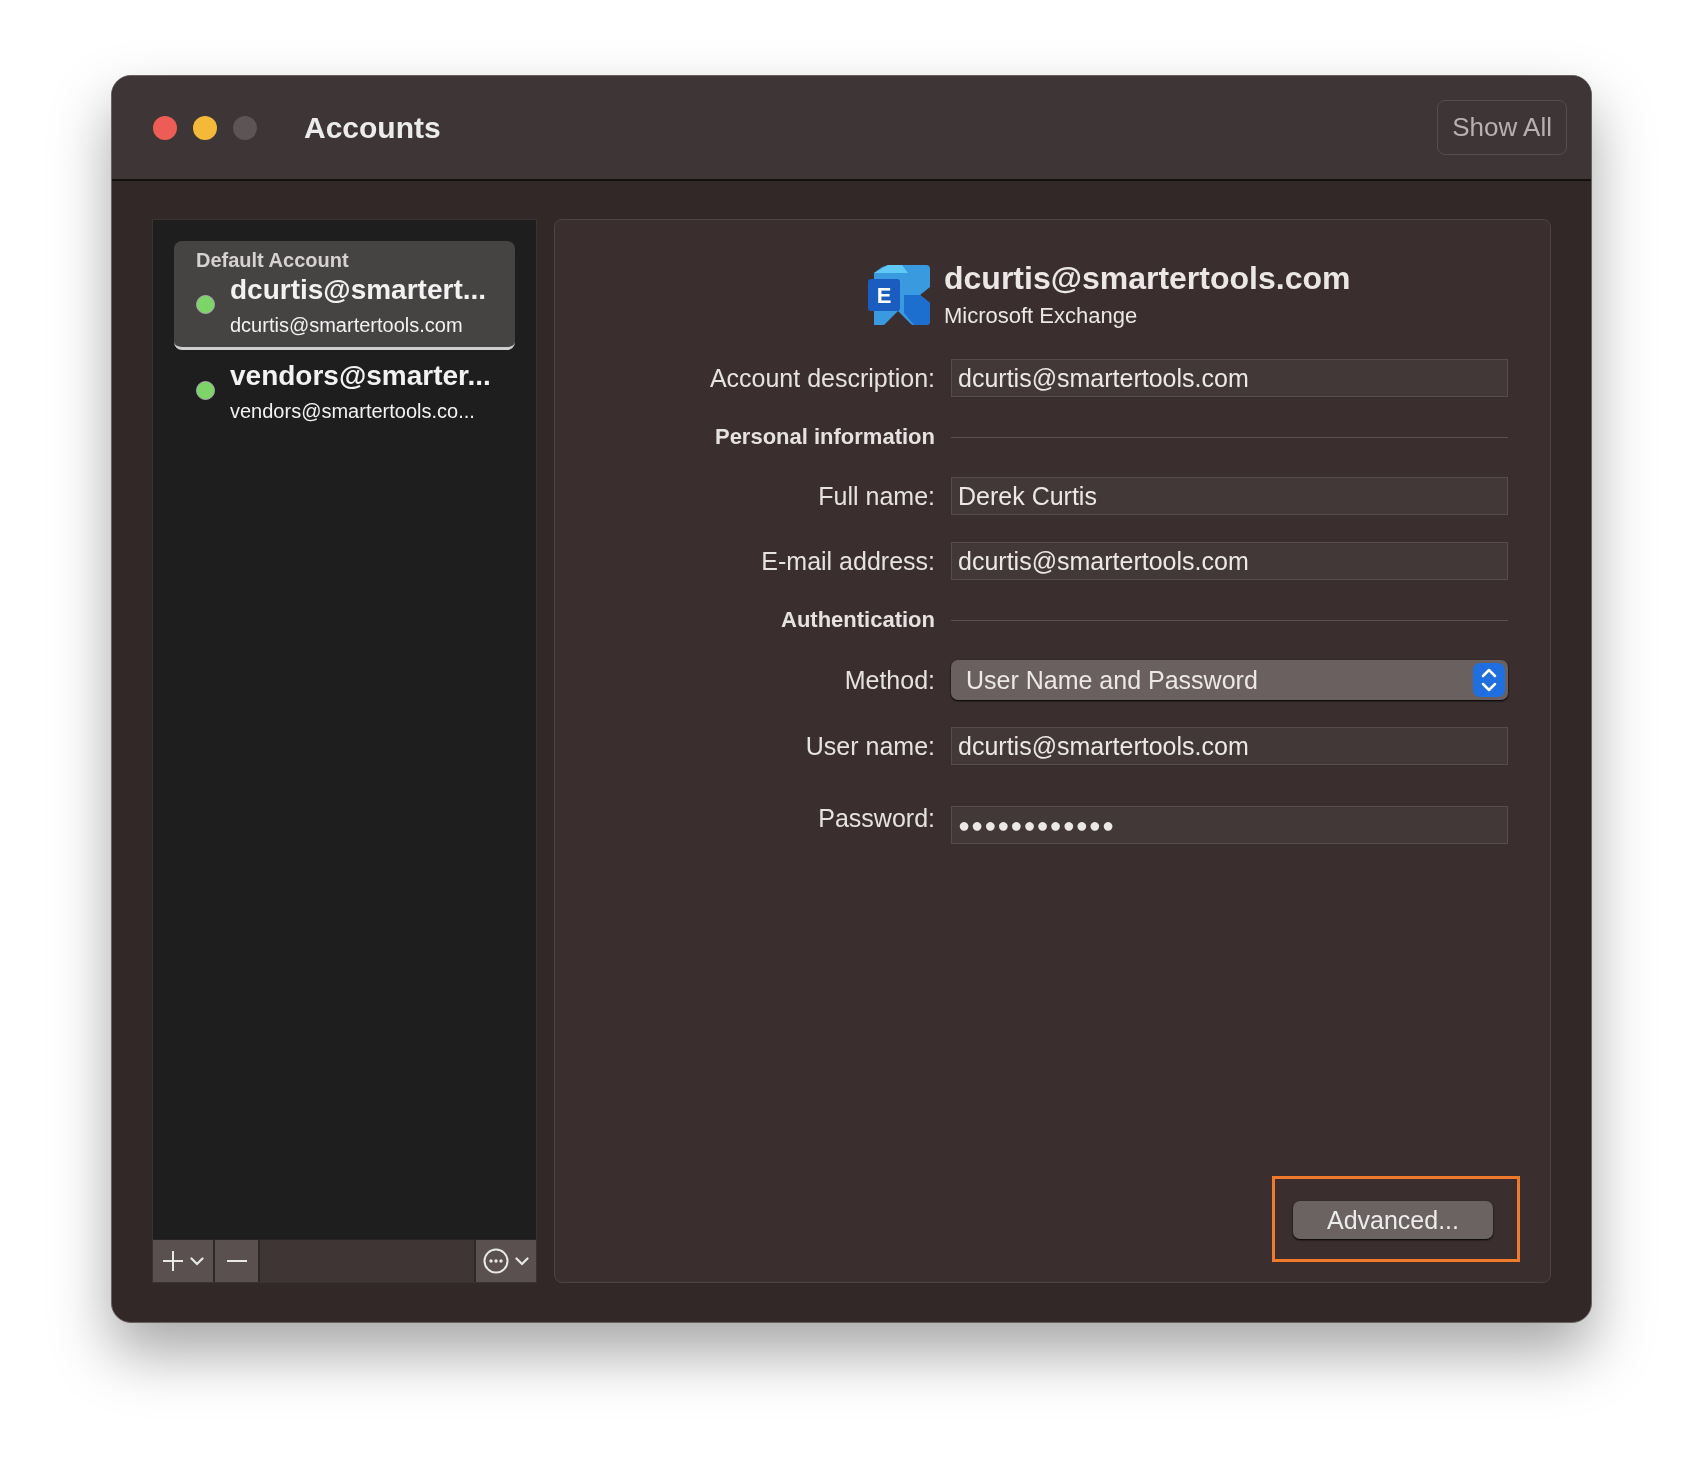  Describe the element at coordinates (821, 378) in the screenshot. I see `field-label: Account description:` at that location.